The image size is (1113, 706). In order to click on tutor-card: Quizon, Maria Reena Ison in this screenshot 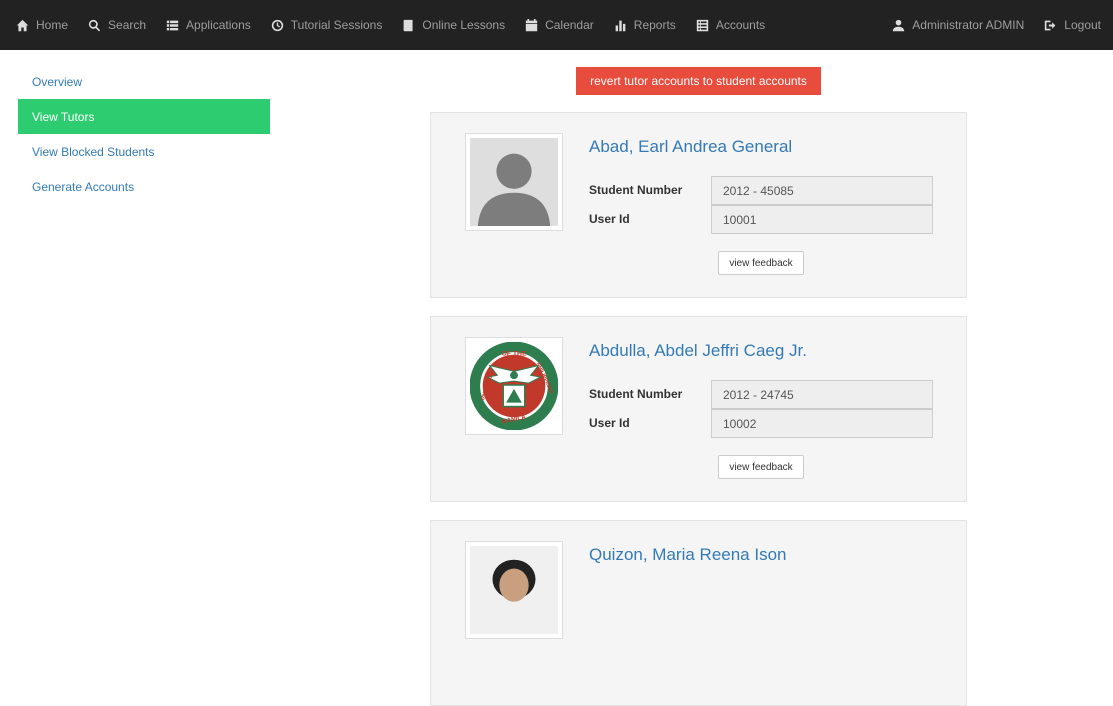, I will do `click(698, 613)`.